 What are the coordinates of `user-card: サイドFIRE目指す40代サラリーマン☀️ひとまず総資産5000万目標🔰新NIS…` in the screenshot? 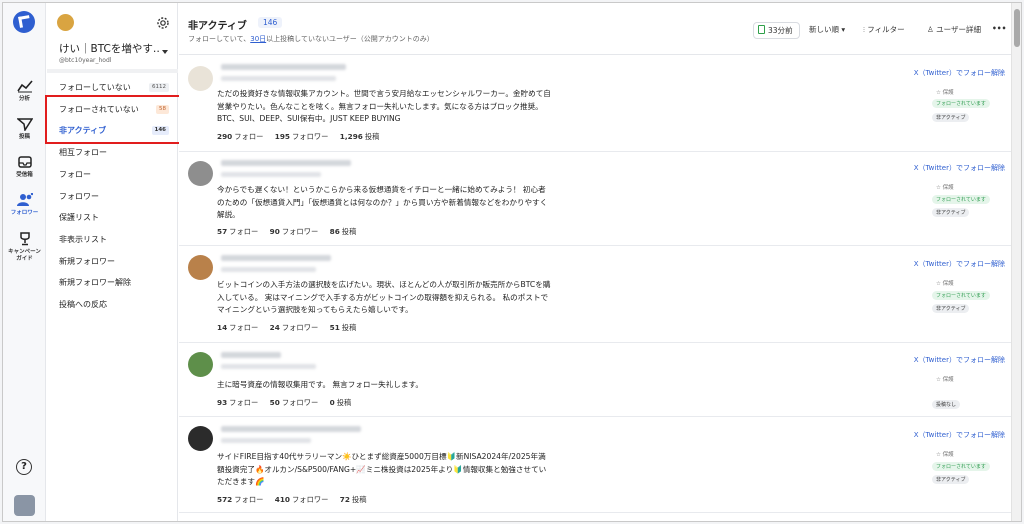 It's located at (598, 465).